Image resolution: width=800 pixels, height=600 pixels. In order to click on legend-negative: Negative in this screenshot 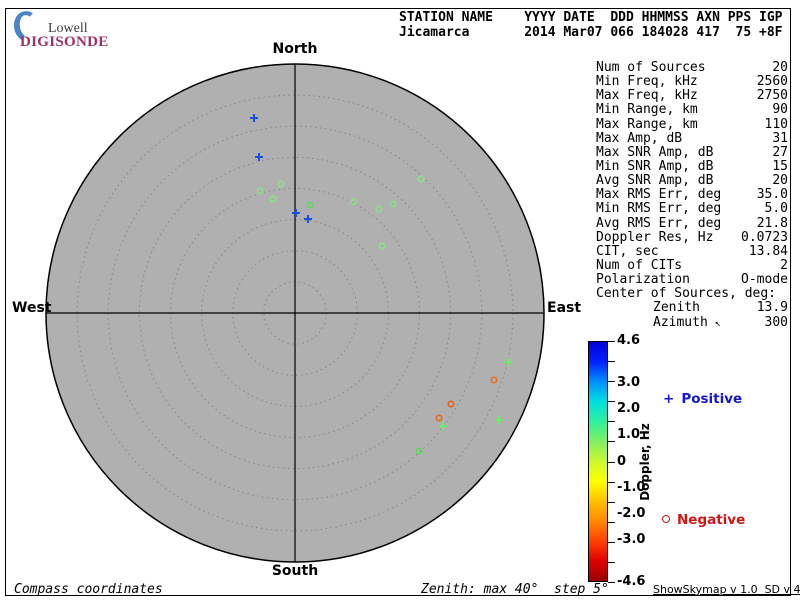, I will do `click(703, 520)`.